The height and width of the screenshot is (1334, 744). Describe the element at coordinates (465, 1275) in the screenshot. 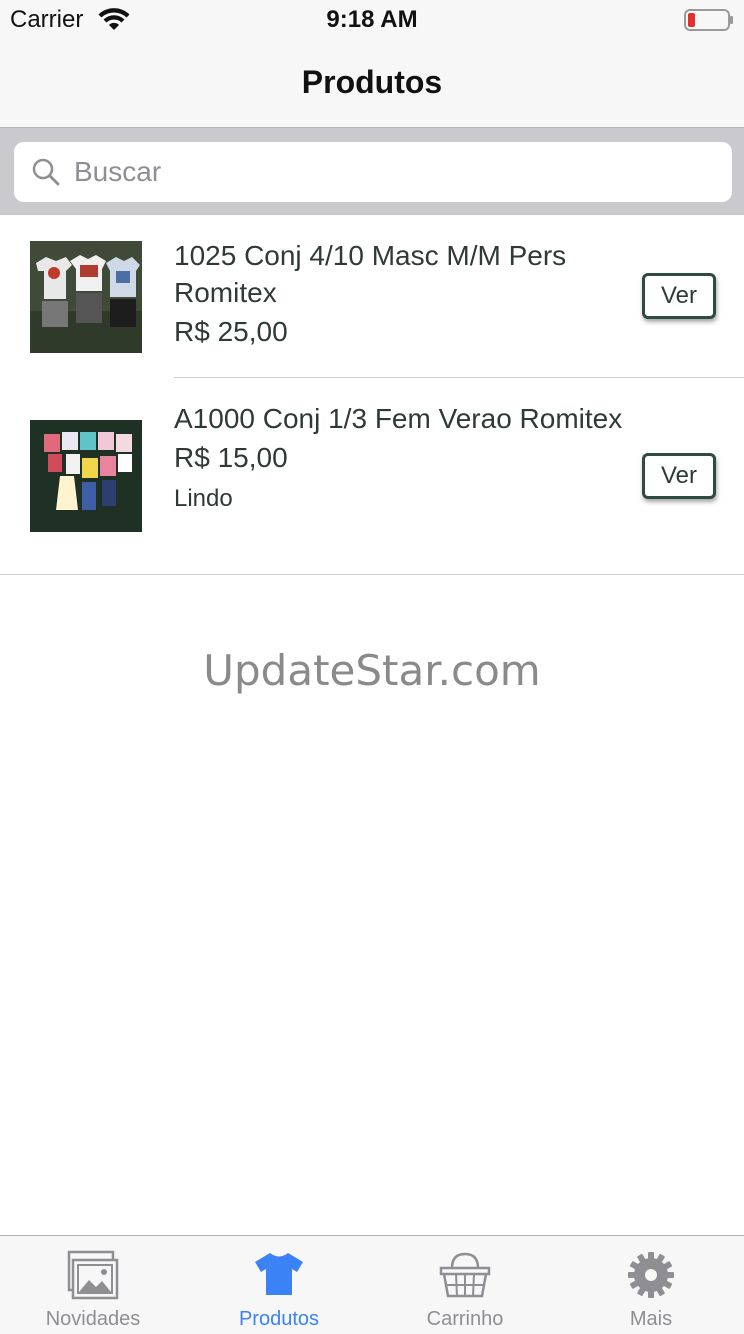

I see `basket-icon` at that location.